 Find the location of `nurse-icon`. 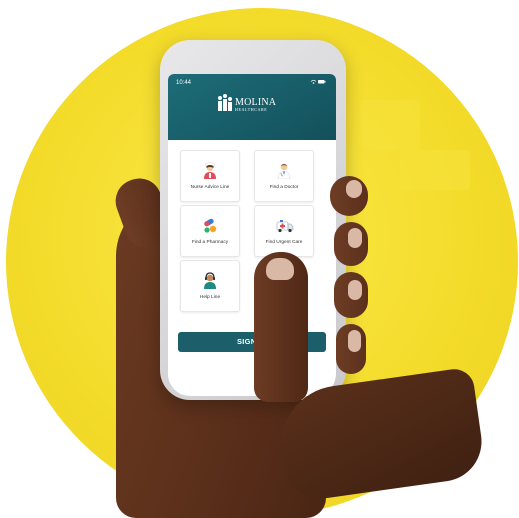

nurse-icon is located at coordinates (210, 170).